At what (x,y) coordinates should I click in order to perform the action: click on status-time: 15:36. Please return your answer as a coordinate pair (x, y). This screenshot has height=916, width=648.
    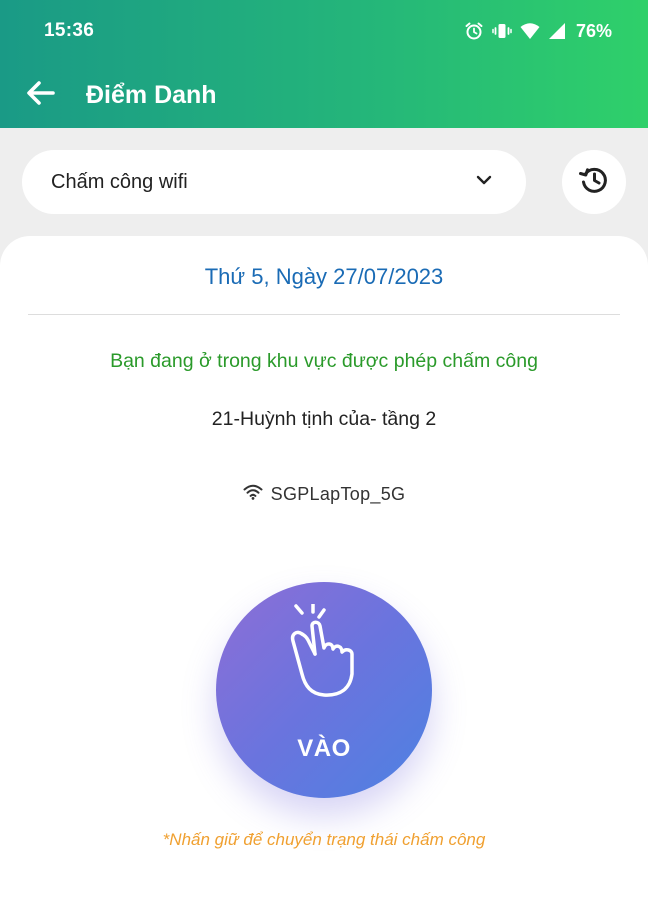
    Looking at the image, I should click on (69, 30).